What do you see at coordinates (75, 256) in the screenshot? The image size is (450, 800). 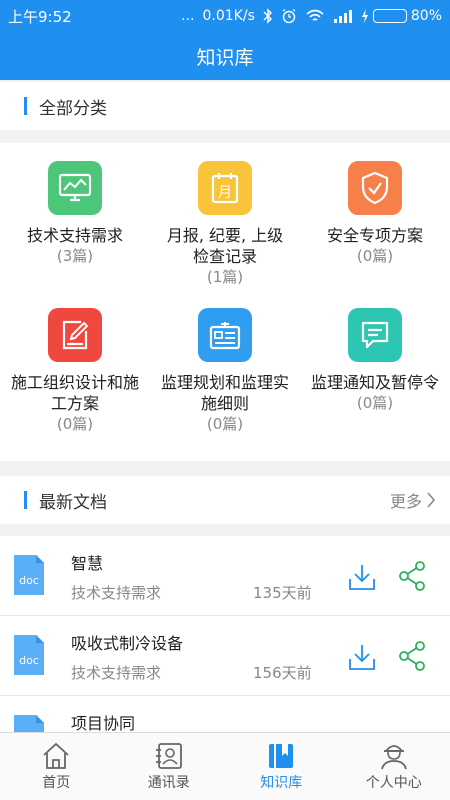 I see `category-count: (3篇)` at bounding box center [75, 256].